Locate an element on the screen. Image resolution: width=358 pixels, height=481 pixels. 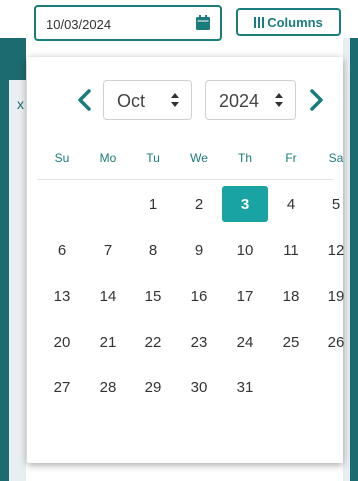
month-select-caret-icon is located at coordinates (175, 100).